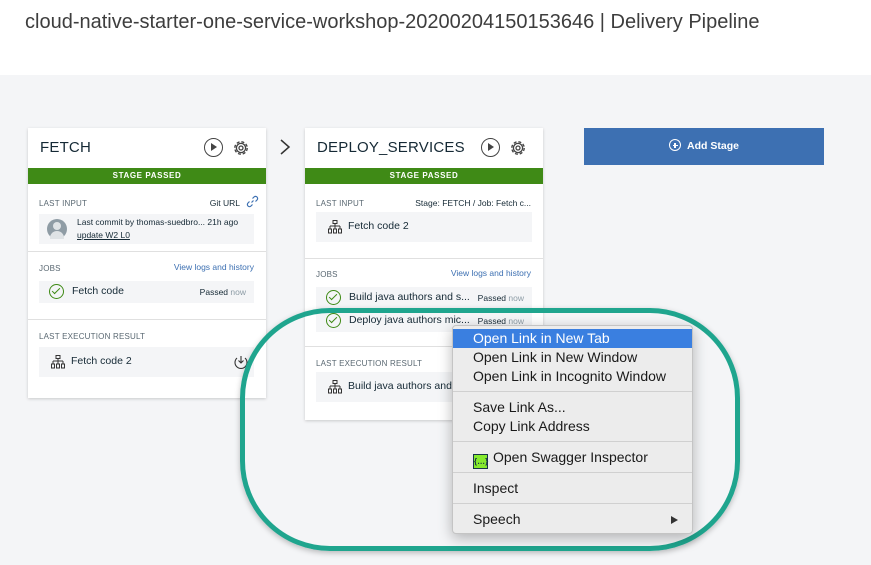  I want to click on menu-copy-link-address: Copy Link Address, so click(572, 426).